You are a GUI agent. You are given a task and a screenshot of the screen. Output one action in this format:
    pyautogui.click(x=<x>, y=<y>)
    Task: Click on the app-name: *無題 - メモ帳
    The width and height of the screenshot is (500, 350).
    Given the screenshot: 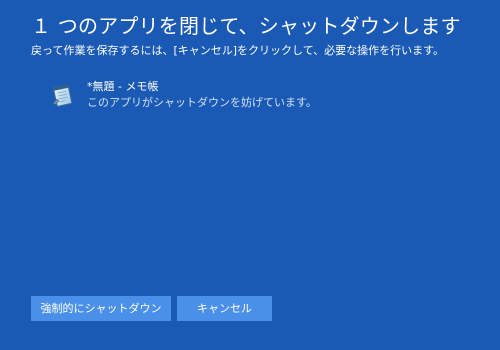 What is the action you would take?
    pyautogui.click(x=123, y=86)
    